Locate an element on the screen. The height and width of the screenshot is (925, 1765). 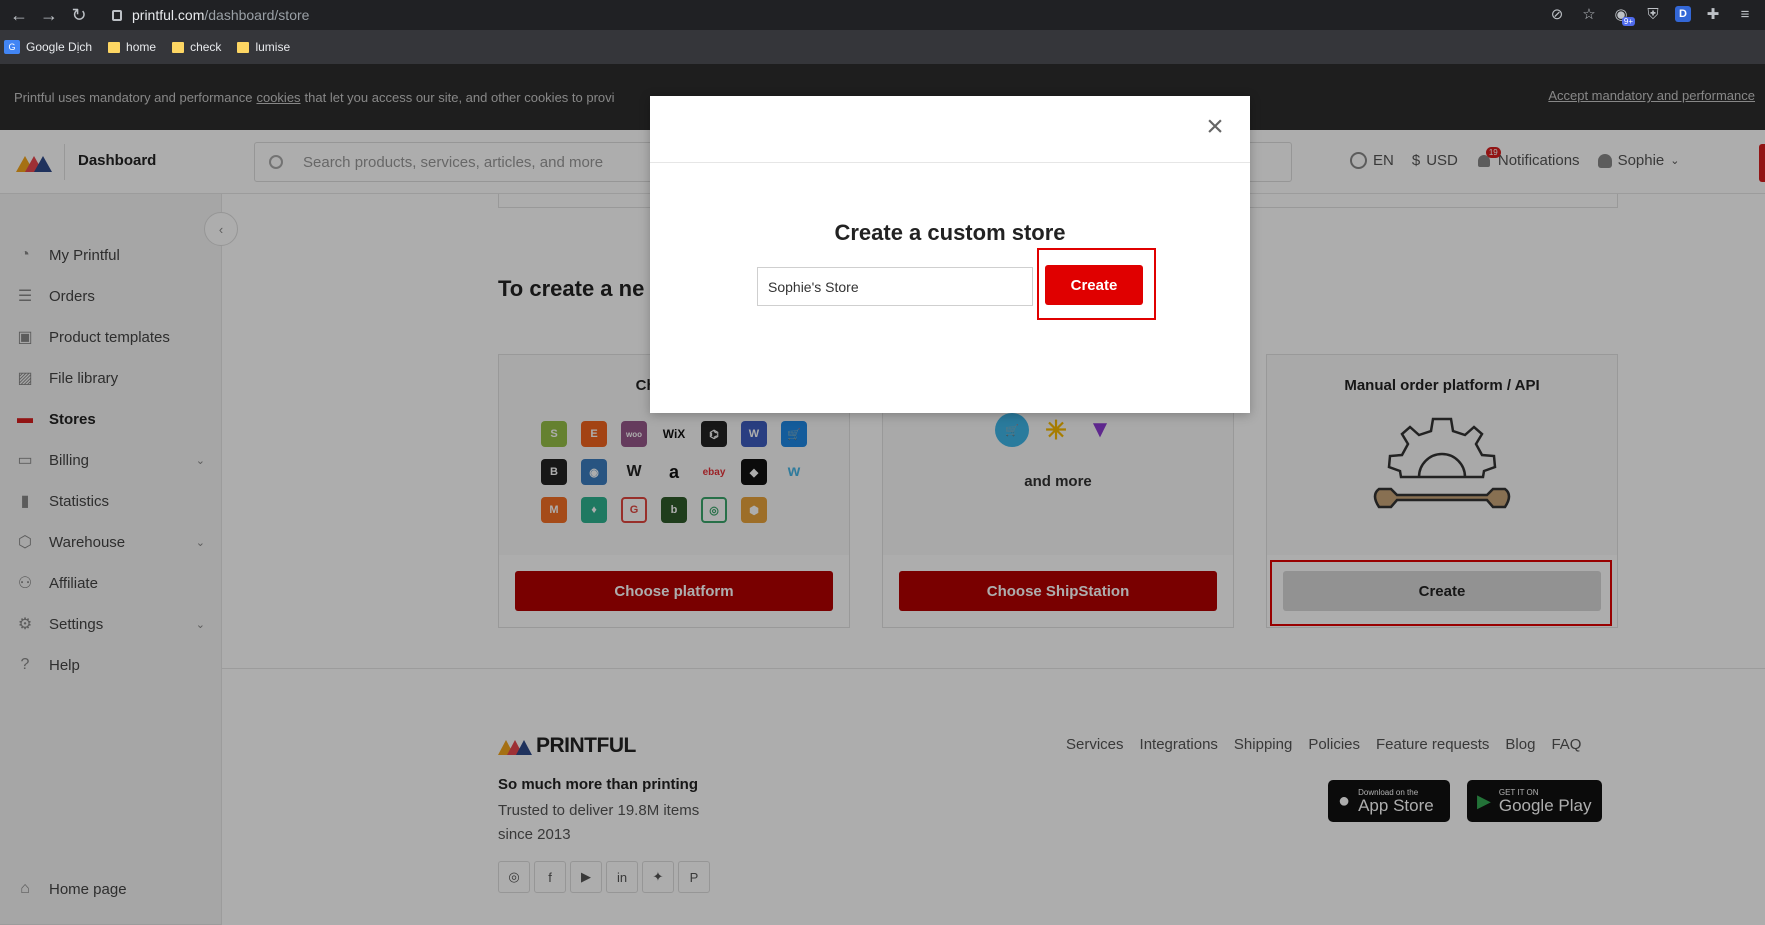
extension-badge-icon: ◉ 9+ is located at coordinates (1623, 15).